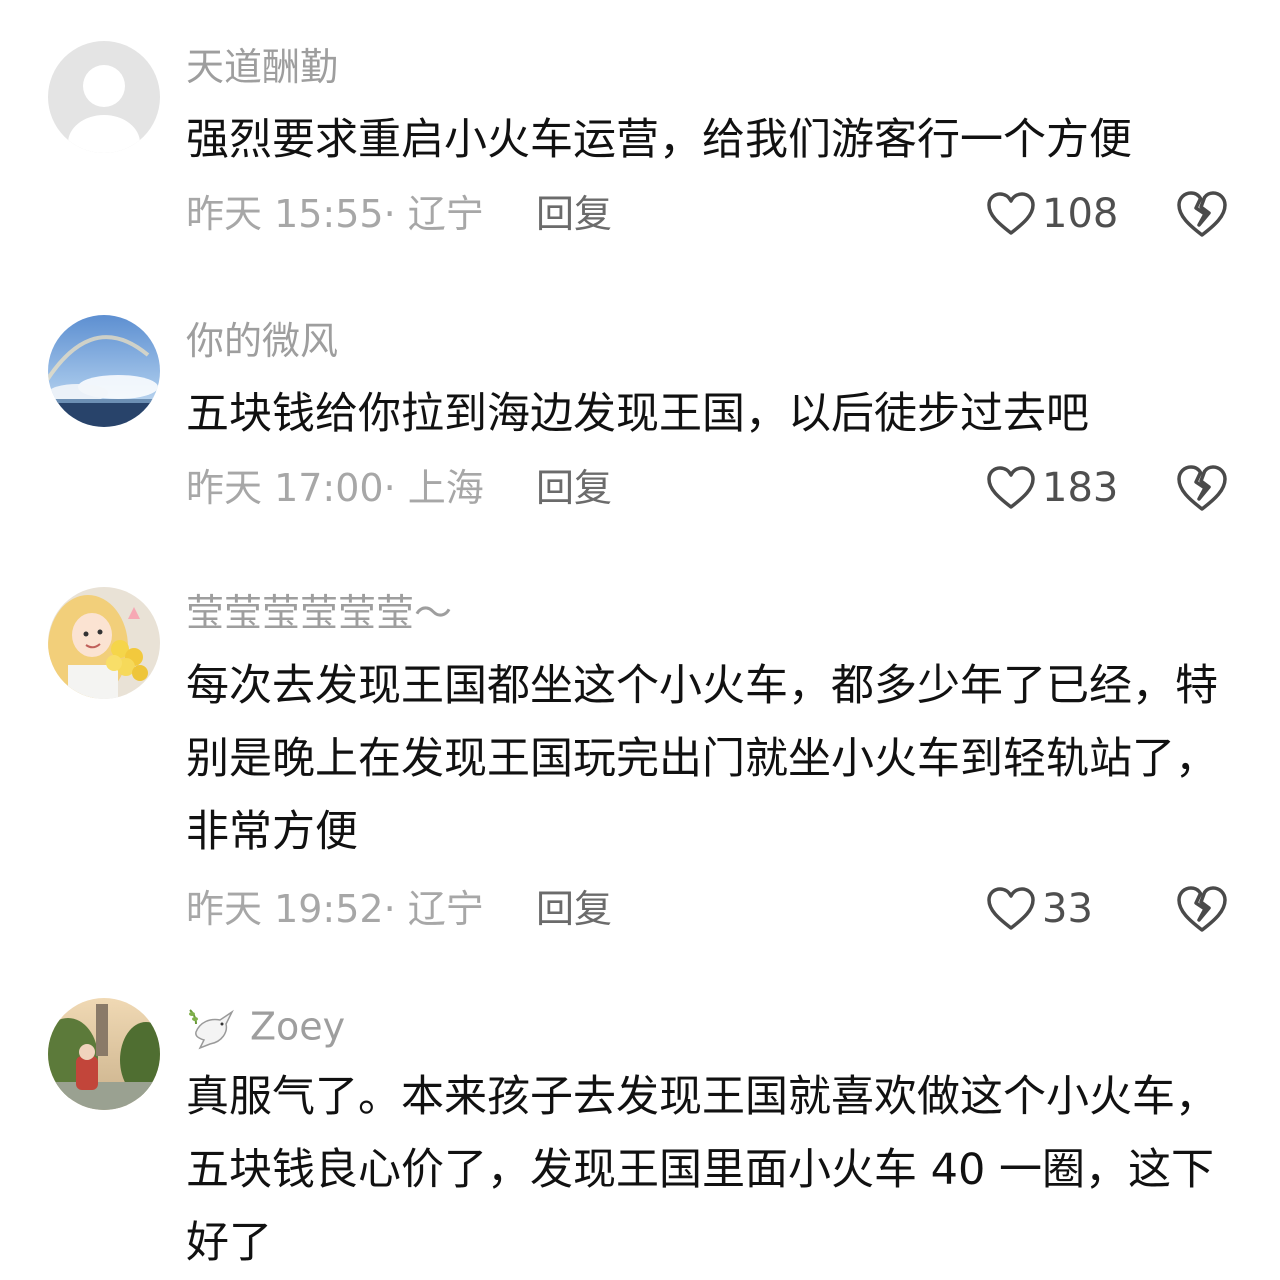 The width and height of the screenshot is (1280, 1280). I want to click on rainbow-sky-avatar, so click(104, 371).